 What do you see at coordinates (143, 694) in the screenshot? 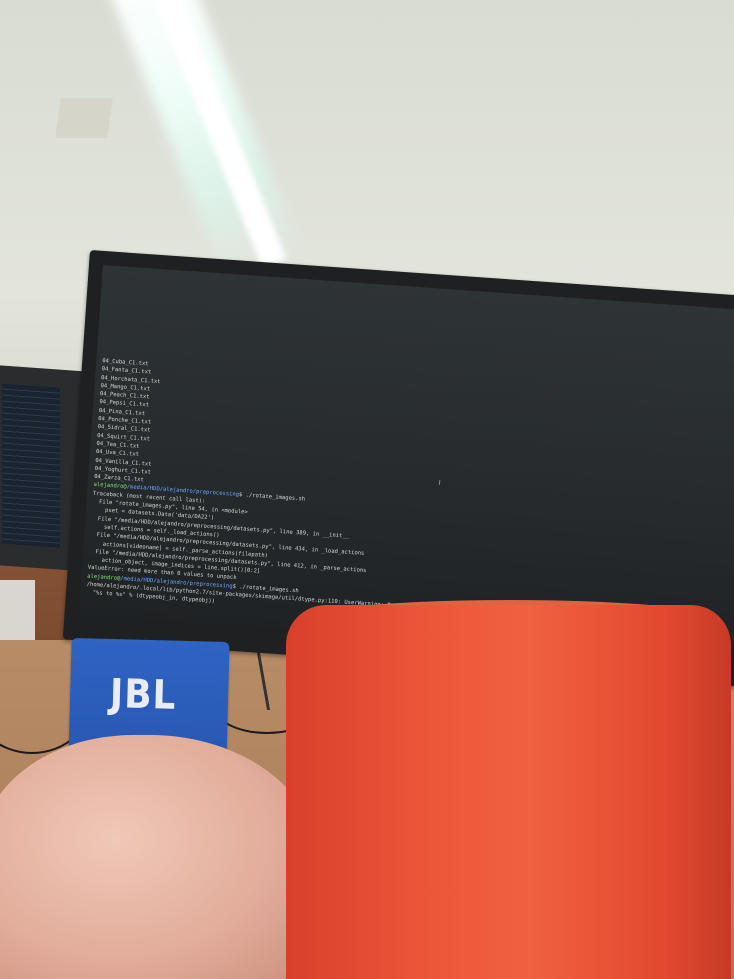
I see `jbl-logo: JBL` at bounding box center [143, 694].